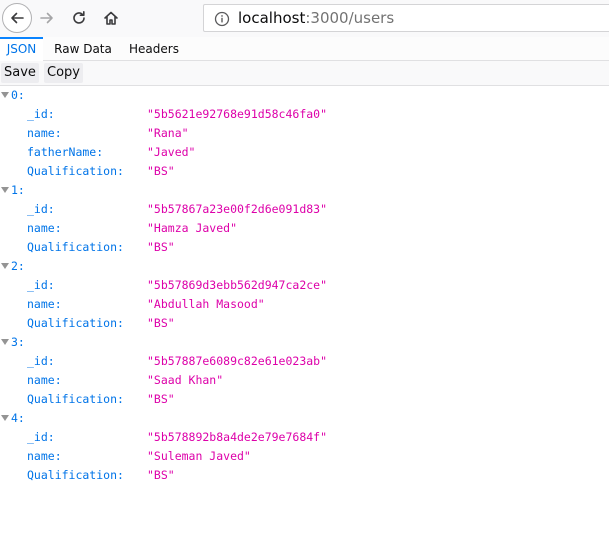 The image size is (609, 547). I want to click on field-value: "Abdullah Masood", so click(206, 304).